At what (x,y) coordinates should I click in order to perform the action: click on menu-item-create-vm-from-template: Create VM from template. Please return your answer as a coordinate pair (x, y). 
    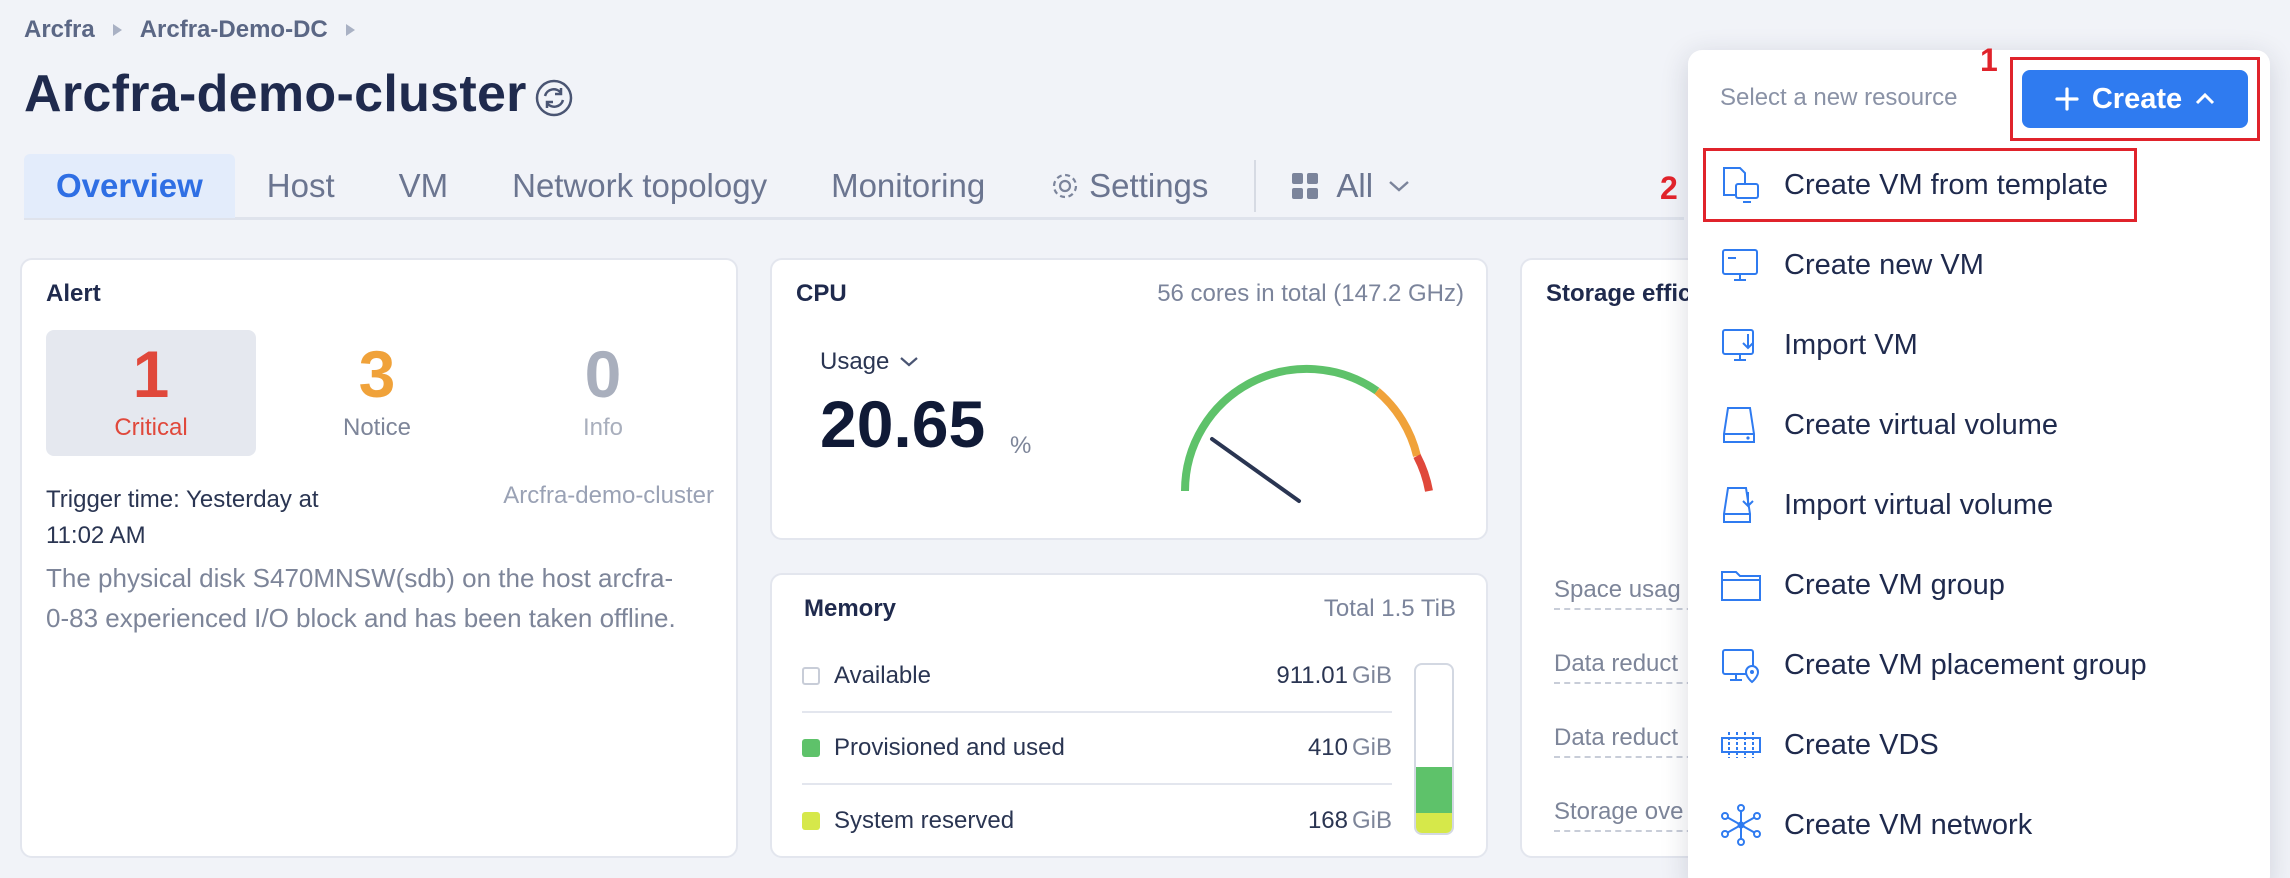
    Looking at the image, I should click on (1913, 185).